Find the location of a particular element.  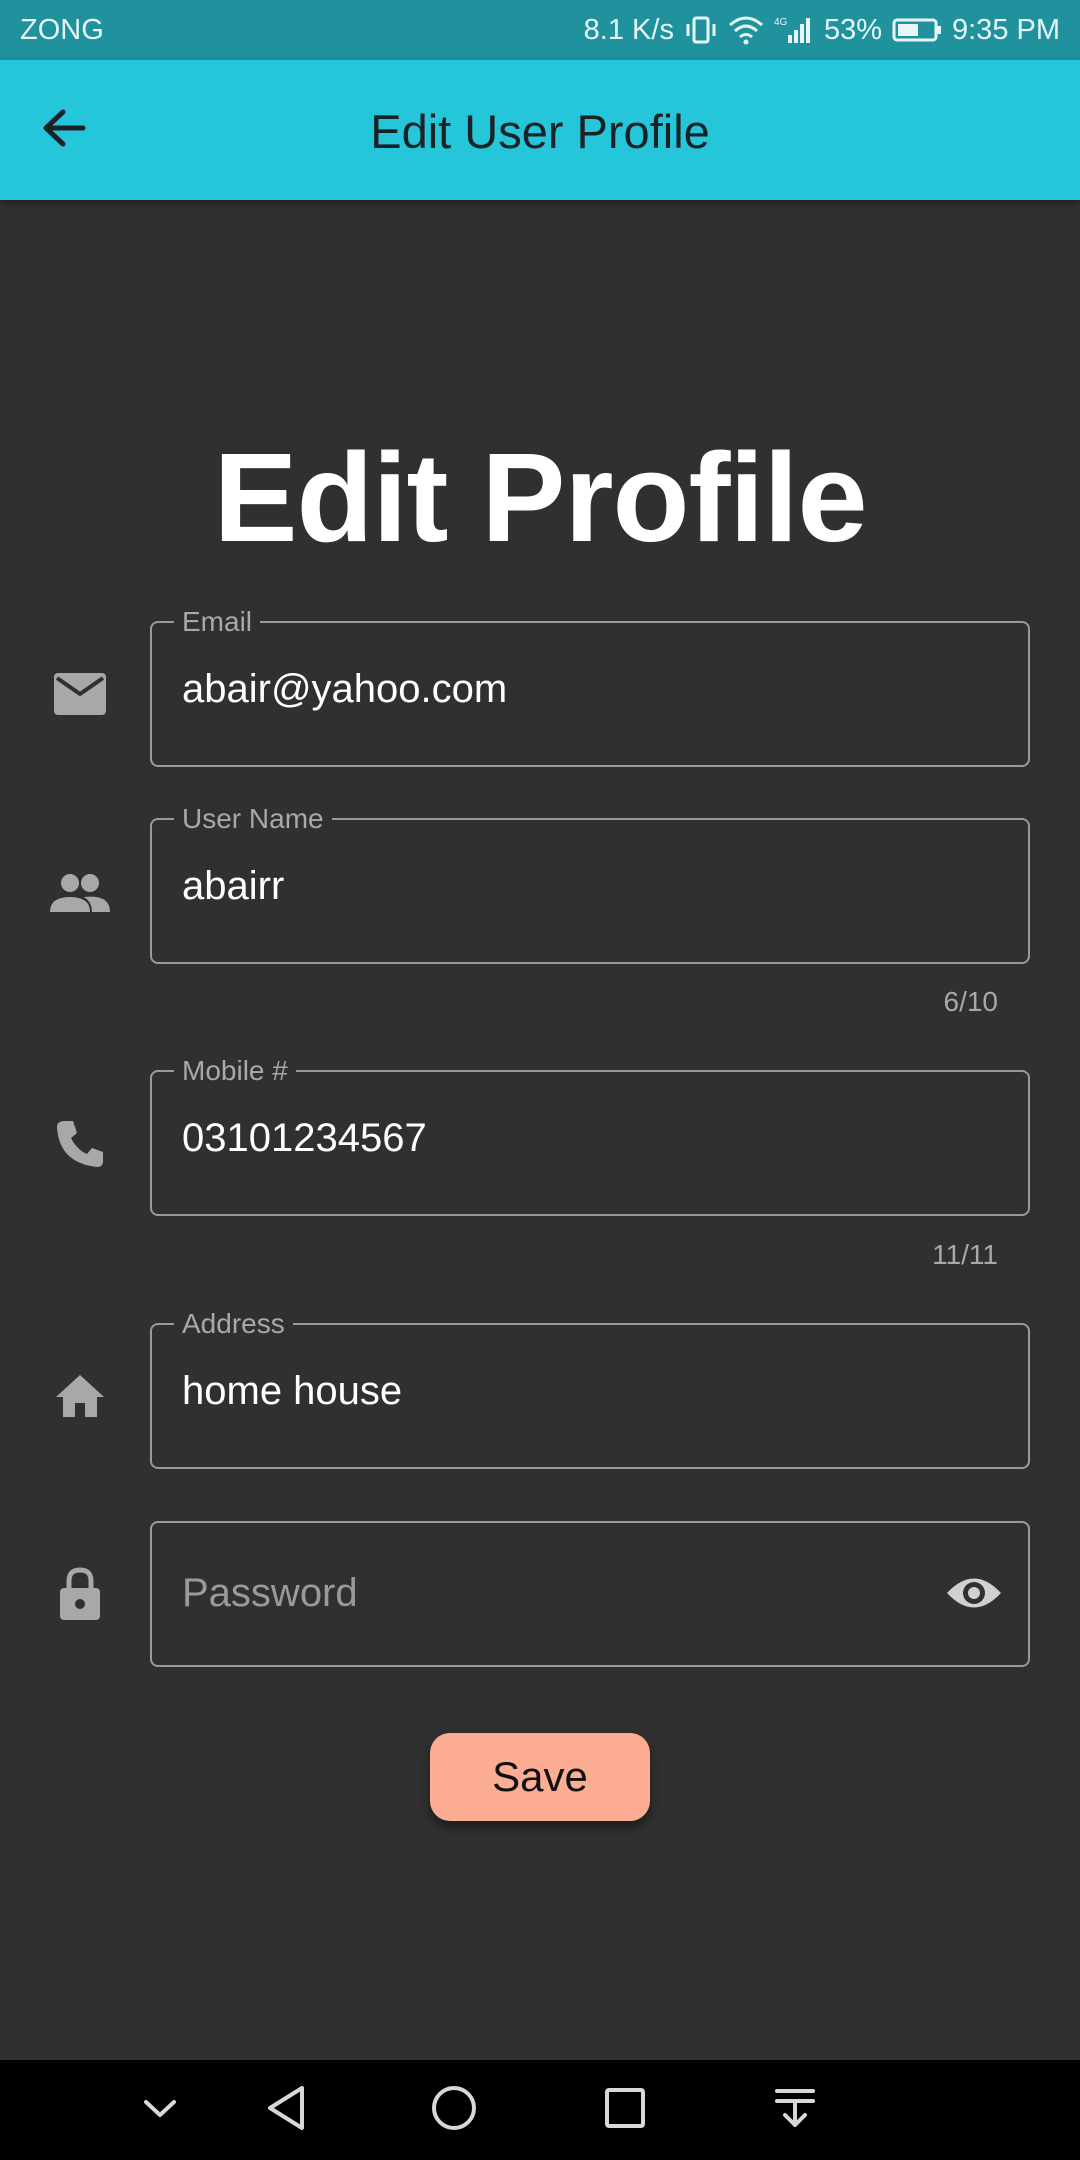

save-button-label: Save is located at coordinates (540, 1776).